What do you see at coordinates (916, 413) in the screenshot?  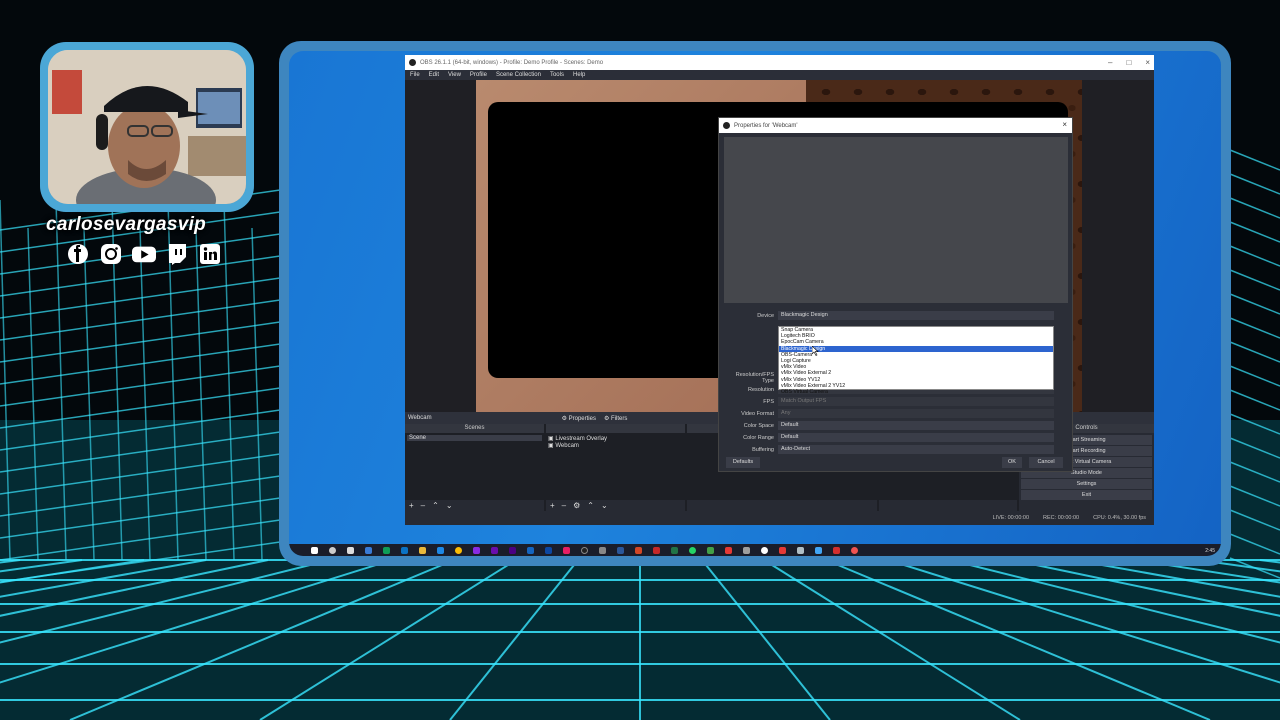 I see `video-format-select: Any` at bounding box center [916, 413].